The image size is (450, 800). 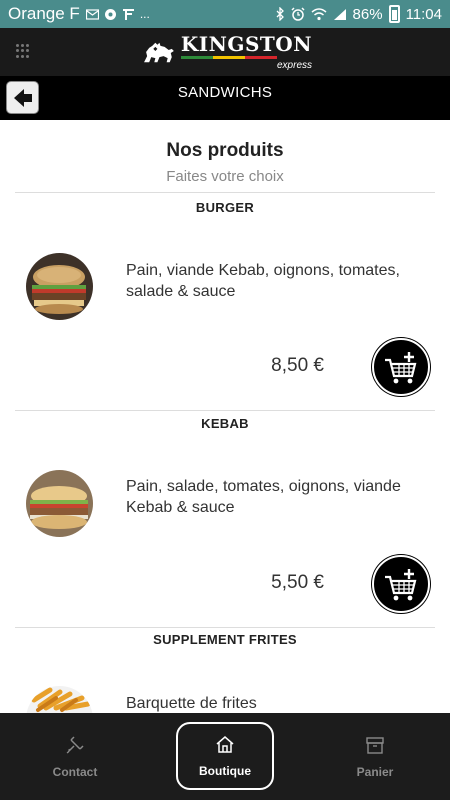 I want to click on product-description: Barquette de frites, so click(x=191, y=703).